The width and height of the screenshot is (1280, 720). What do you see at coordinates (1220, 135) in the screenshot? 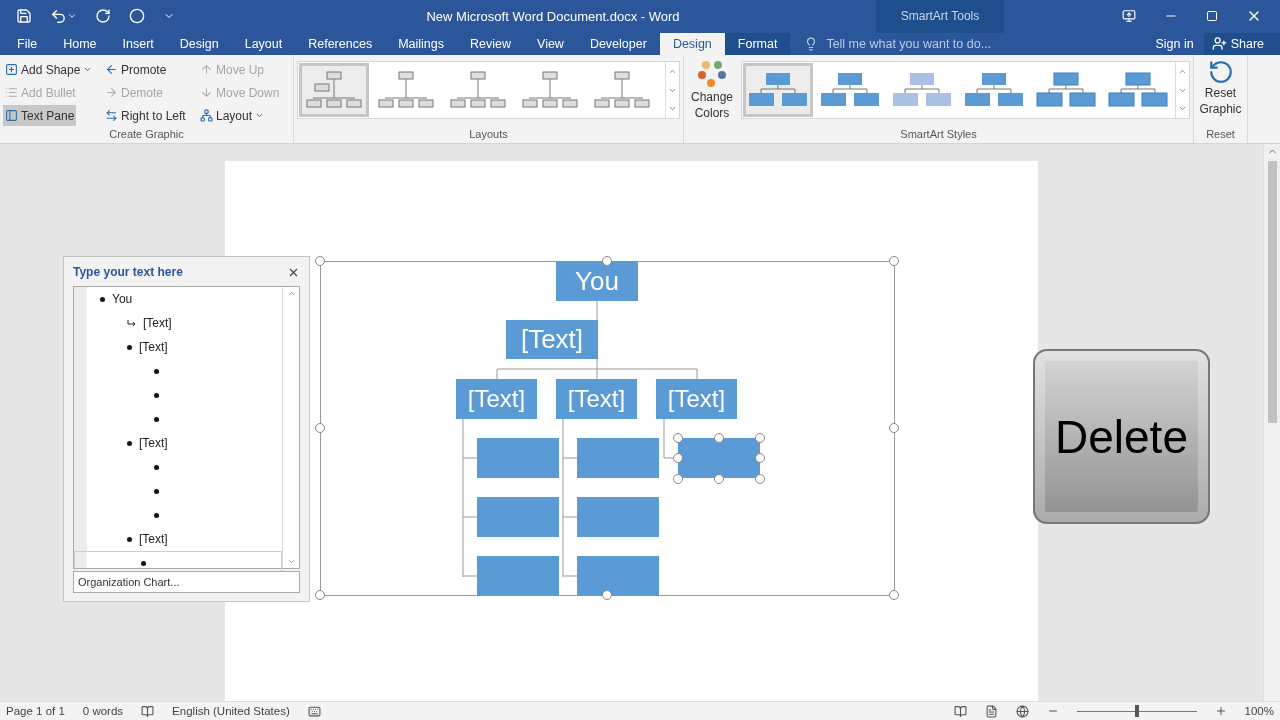
I see `group-label: Reset` at bounding box center [1220, 135].